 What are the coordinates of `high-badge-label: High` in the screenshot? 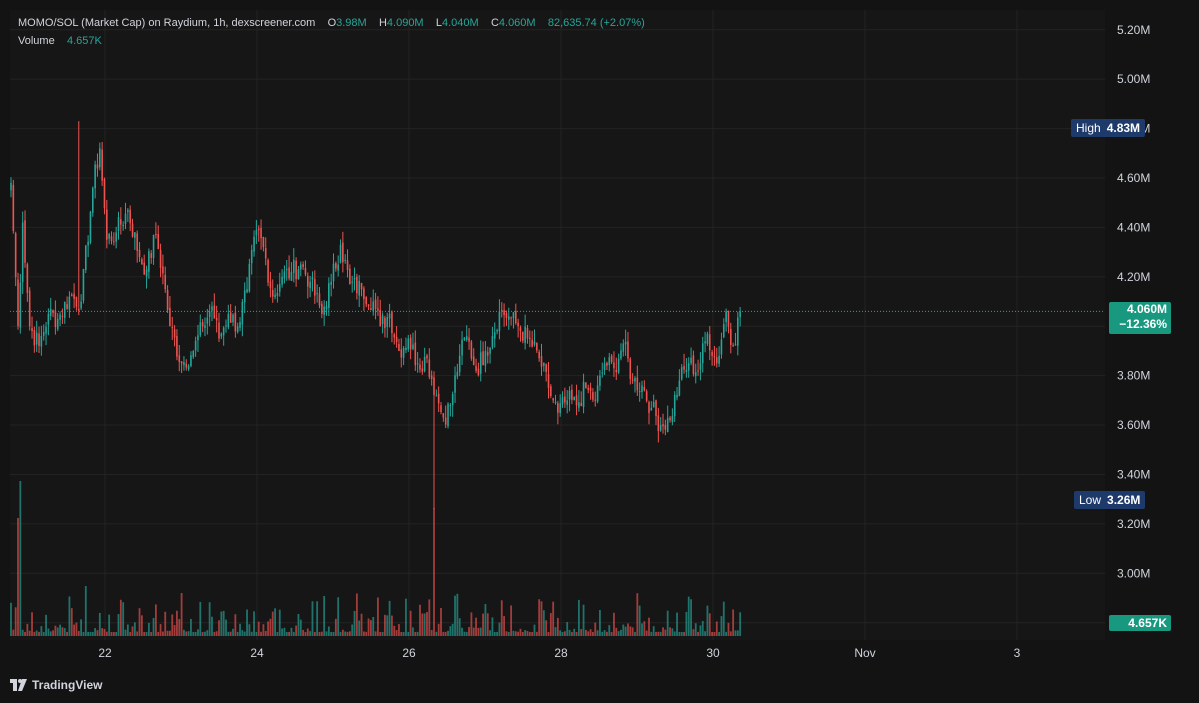 It's located at (1088, 128).